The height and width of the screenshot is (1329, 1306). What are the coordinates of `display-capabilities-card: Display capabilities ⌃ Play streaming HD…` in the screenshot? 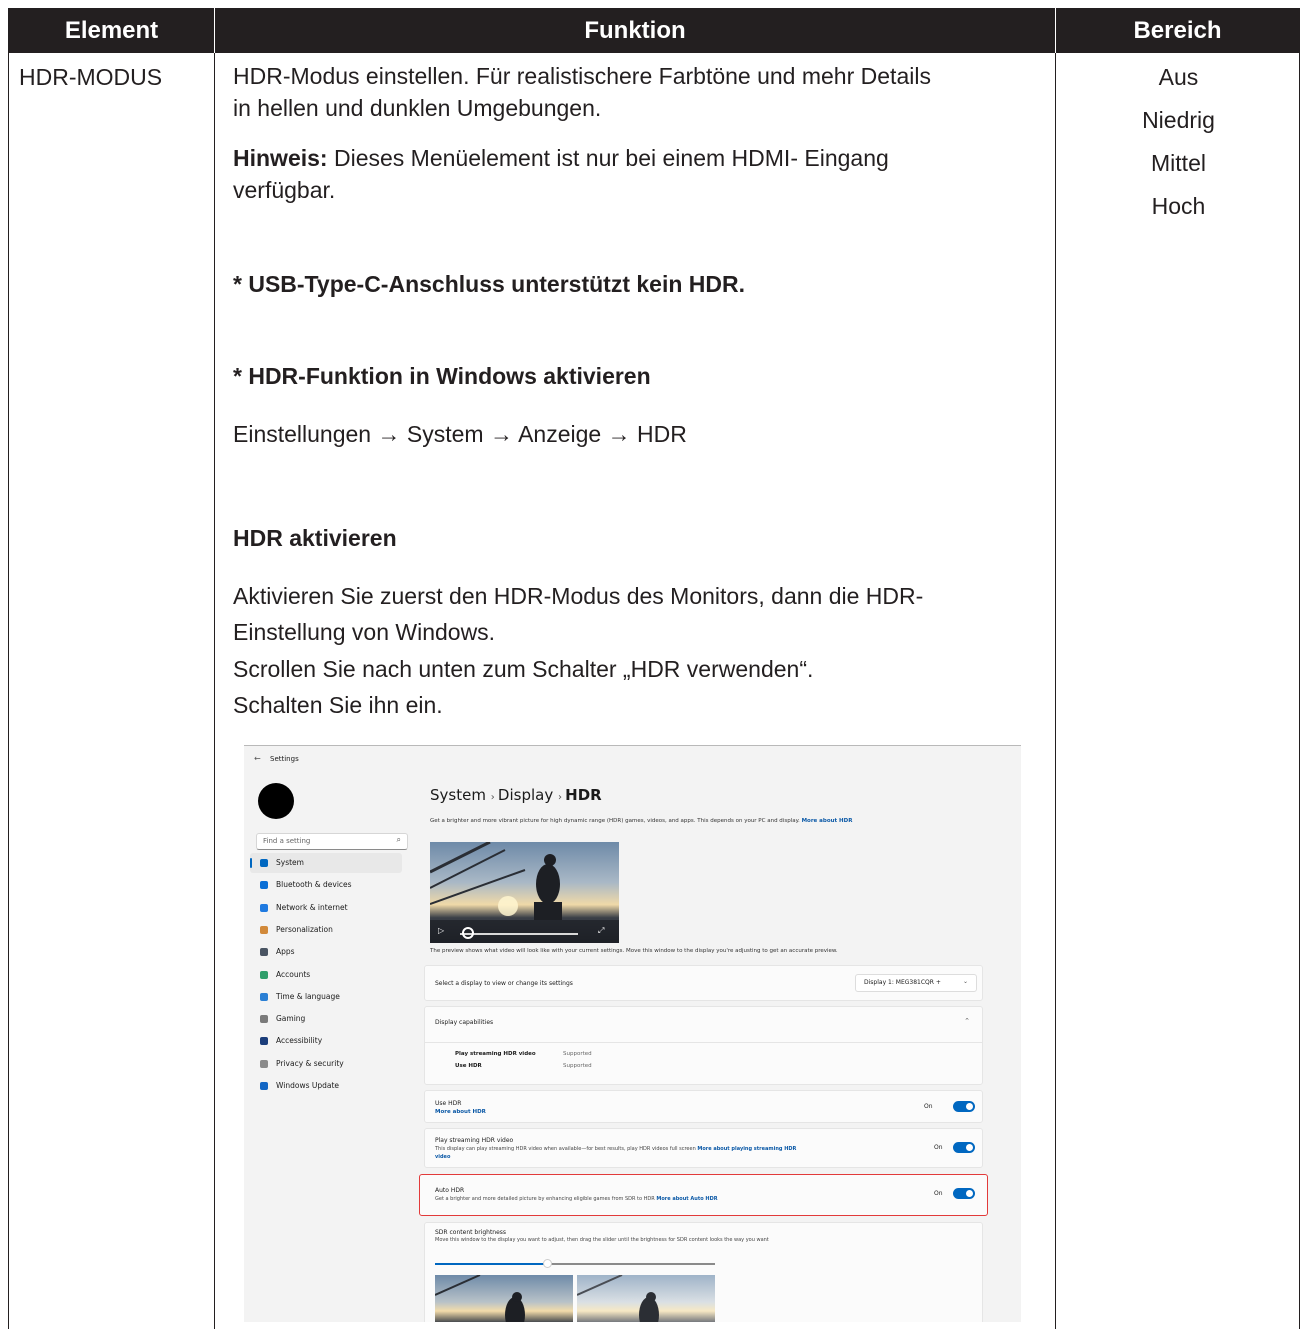 It's located at (703, 1045).